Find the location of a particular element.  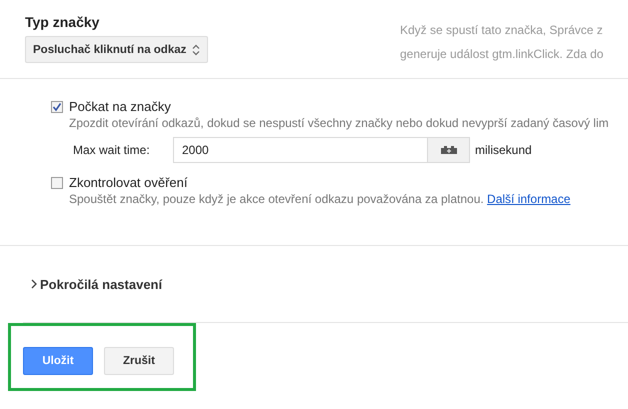

option-description: Spouštět značky, pouze když je akce otevření odkazu považována za platnou. Další informace is located at coordinates (319, 199).